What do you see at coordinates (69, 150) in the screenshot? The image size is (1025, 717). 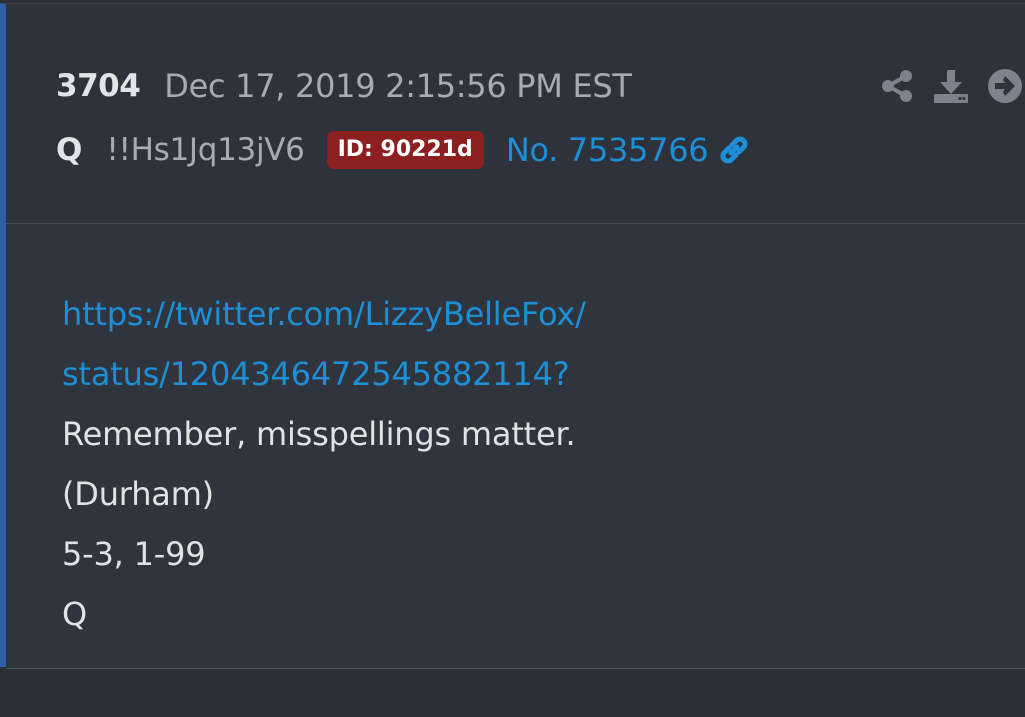 I see `author-name: Q` at bounding box center [69, 150].